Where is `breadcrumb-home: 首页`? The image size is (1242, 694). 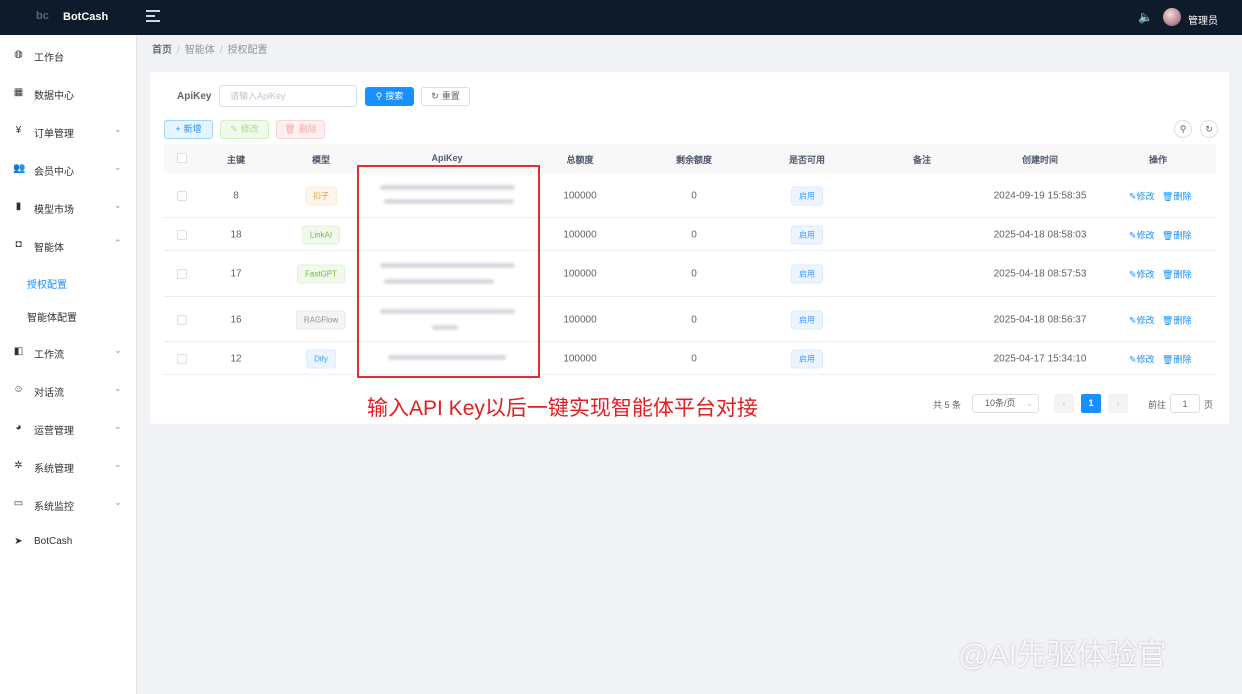
breadcrumb-home: 首页 is located at coordinates (162, 50).